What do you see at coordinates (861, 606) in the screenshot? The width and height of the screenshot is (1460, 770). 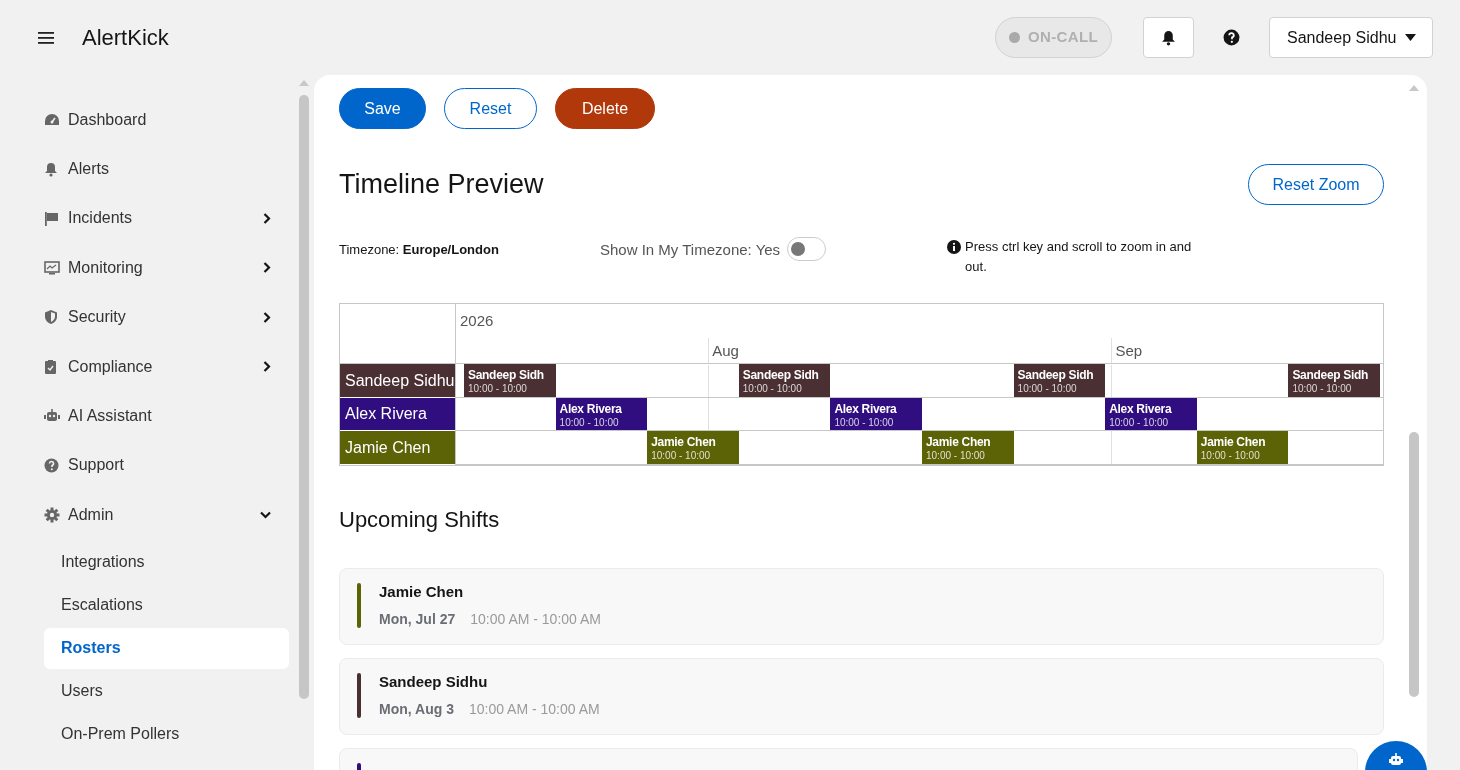 I see `shift-card: Jamie Chen Mon, Jul 27 10:00 AM - 10:00 AM` at bounding box center [861, 606].